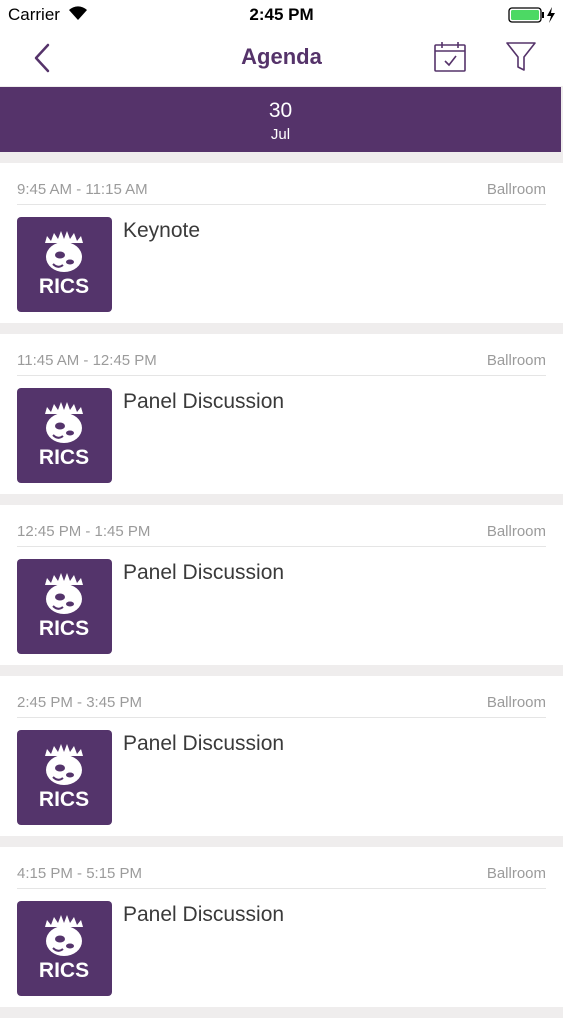 The width and height of the screenshot is (563, 1018). I want to click on status-time: 2:45 PM, so click(281, 14).